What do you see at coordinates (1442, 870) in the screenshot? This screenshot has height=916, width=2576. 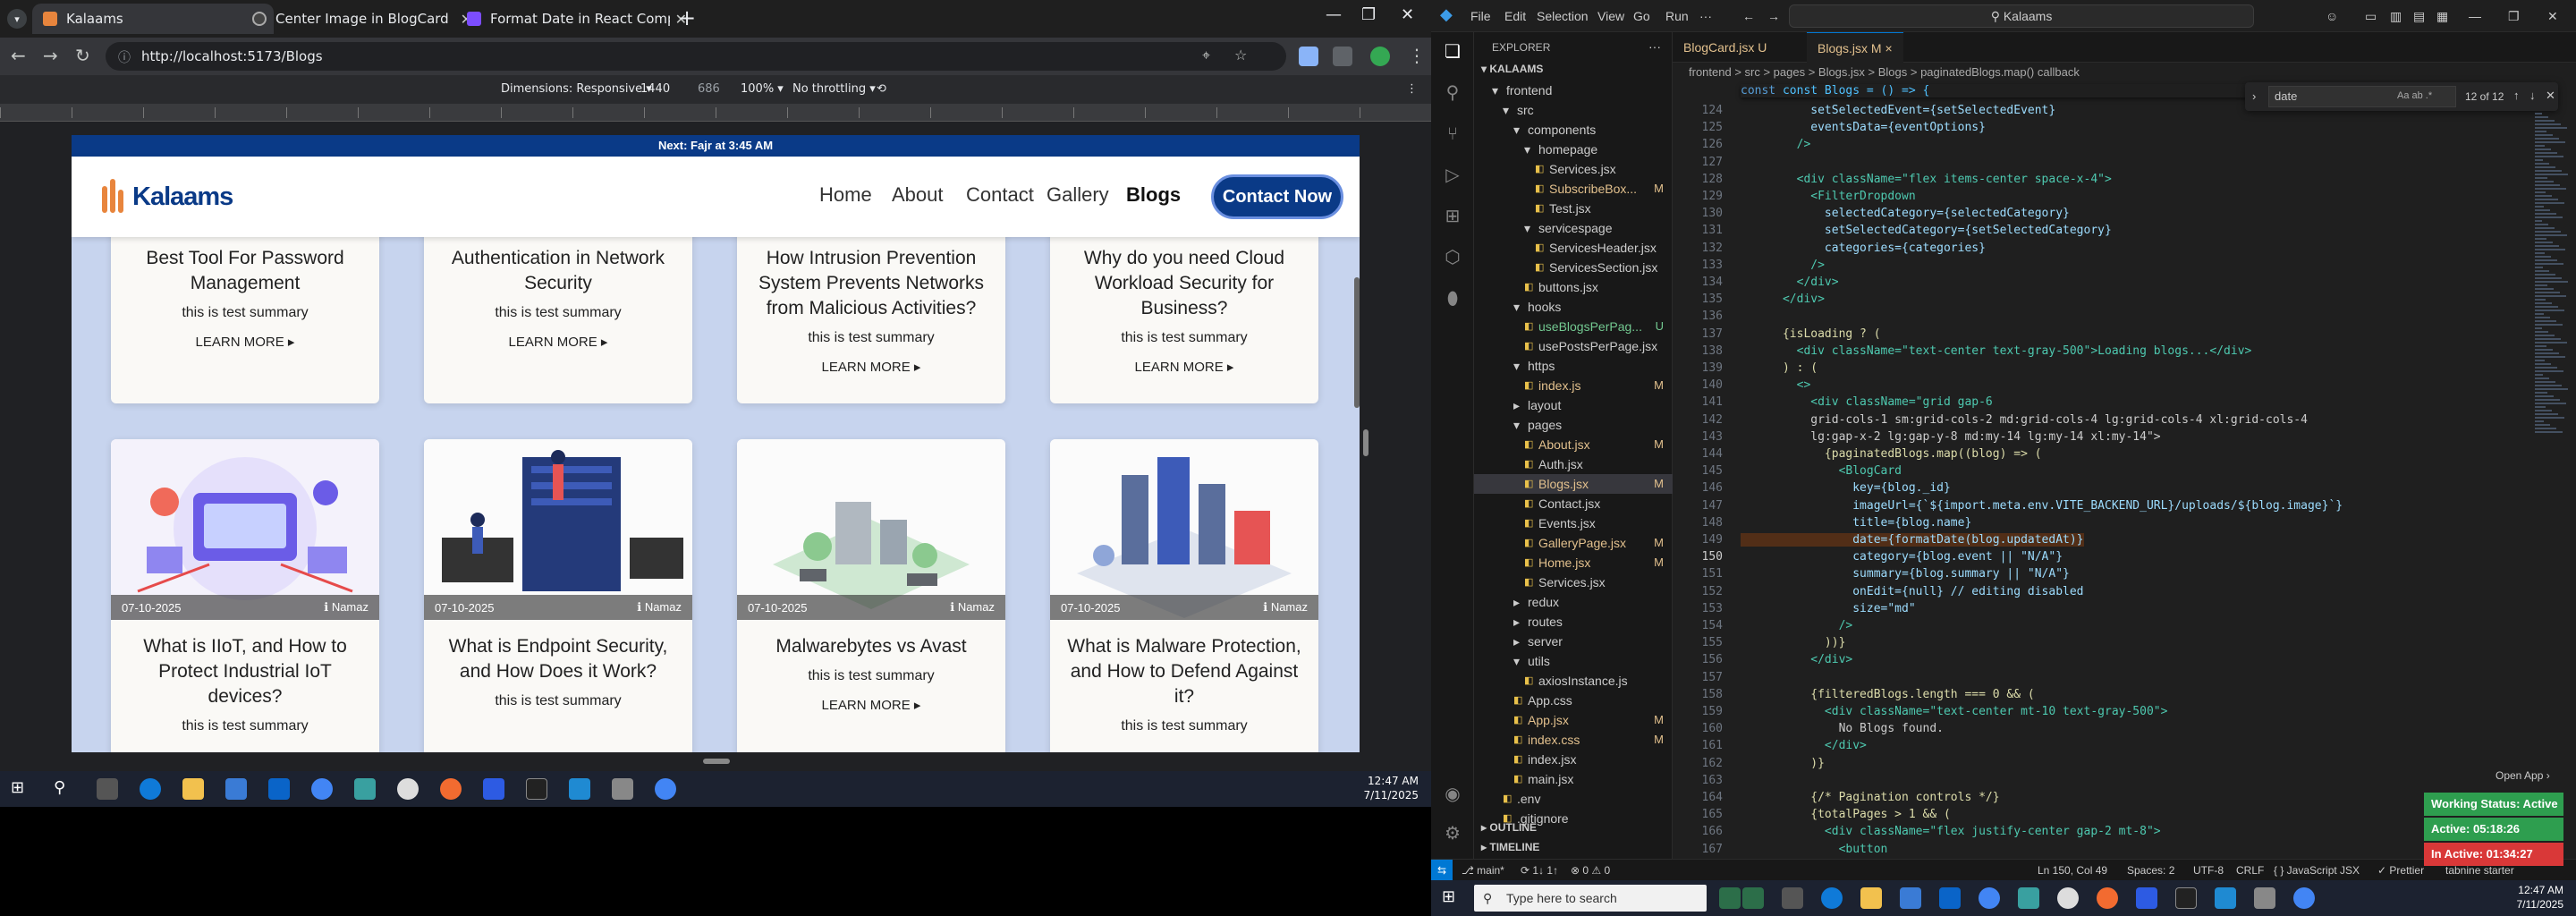 I see `remote-indicator-icon: ⇆` at bounding box center [1442, 870].